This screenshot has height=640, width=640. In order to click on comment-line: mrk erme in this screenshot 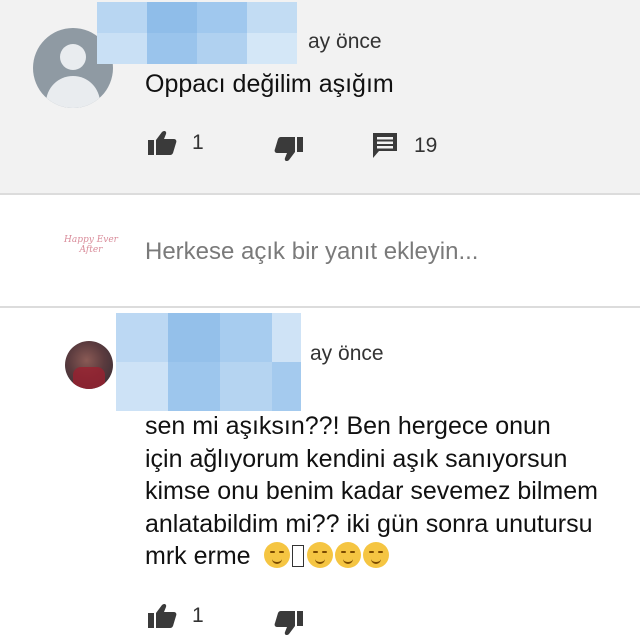, I will do `click(198, 556)`.